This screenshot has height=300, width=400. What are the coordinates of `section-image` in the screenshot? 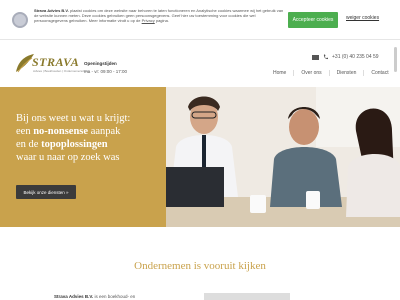 It's located at (247, 296).